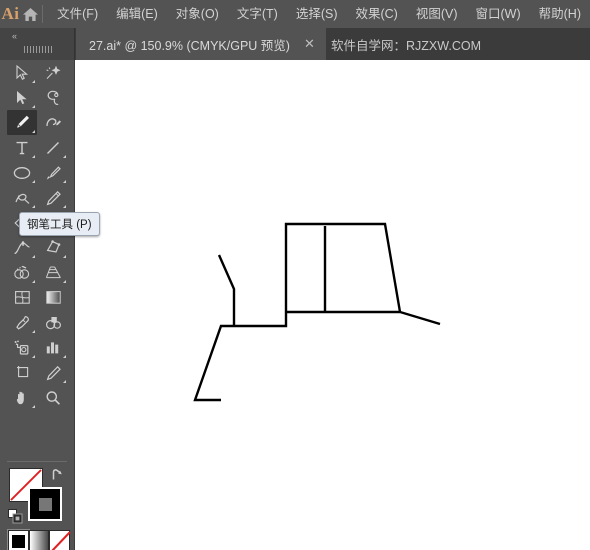 Image resolution: width=590 pixels, height=550 pixels. I want to click on color-controls, so click(37, 477).